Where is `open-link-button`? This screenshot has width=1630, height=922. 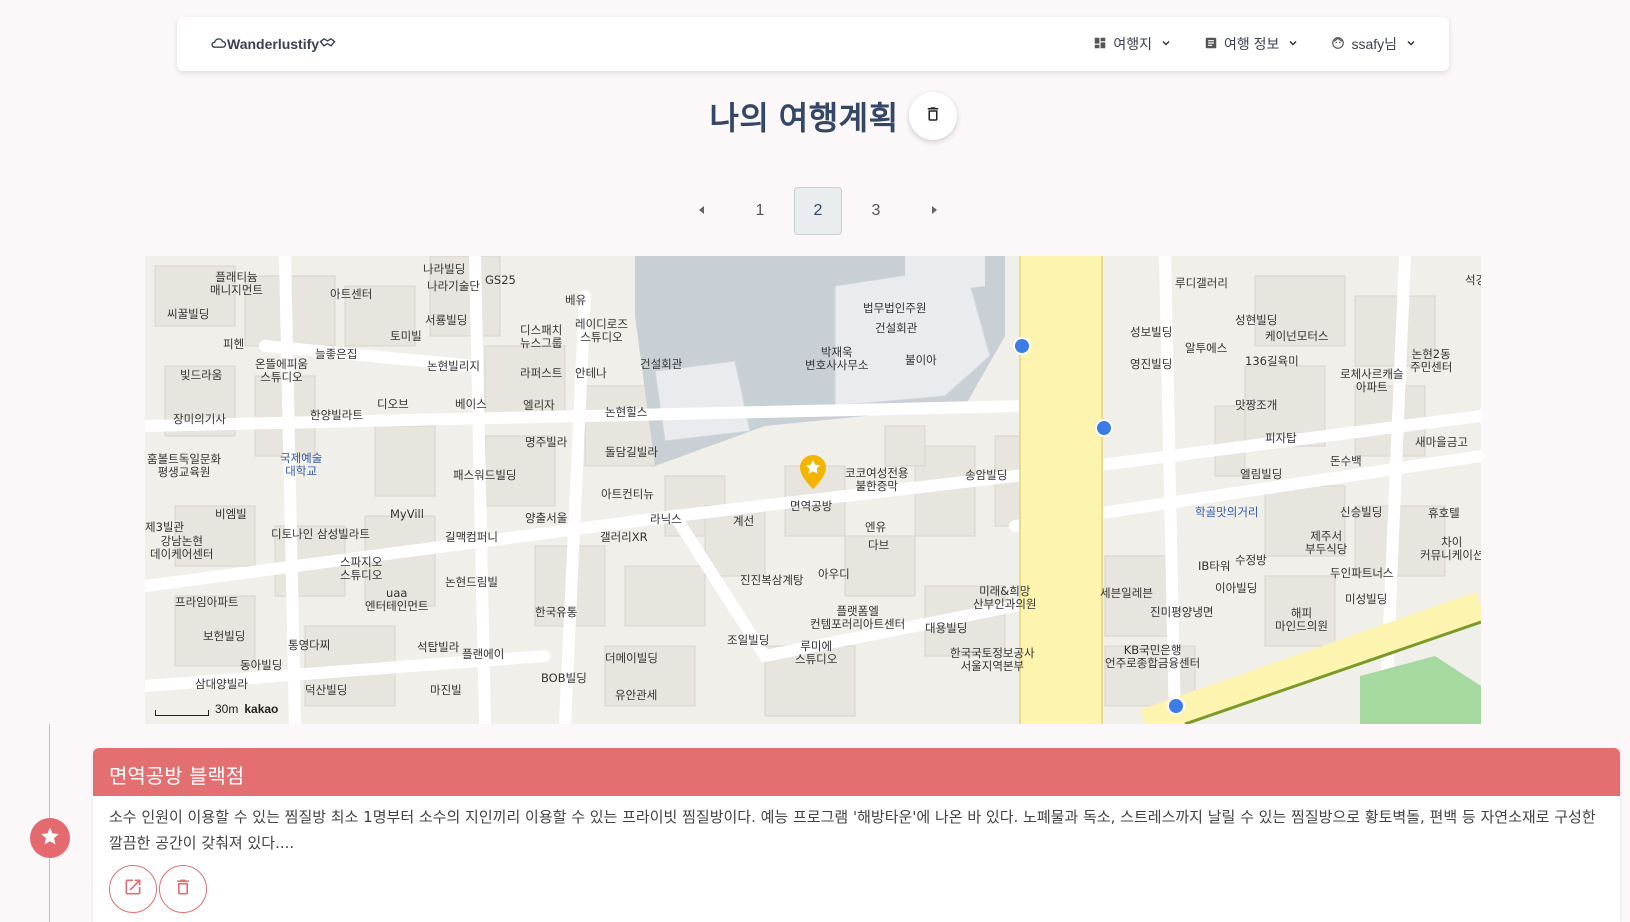 open-link-button is located at coordinates (133, 889).